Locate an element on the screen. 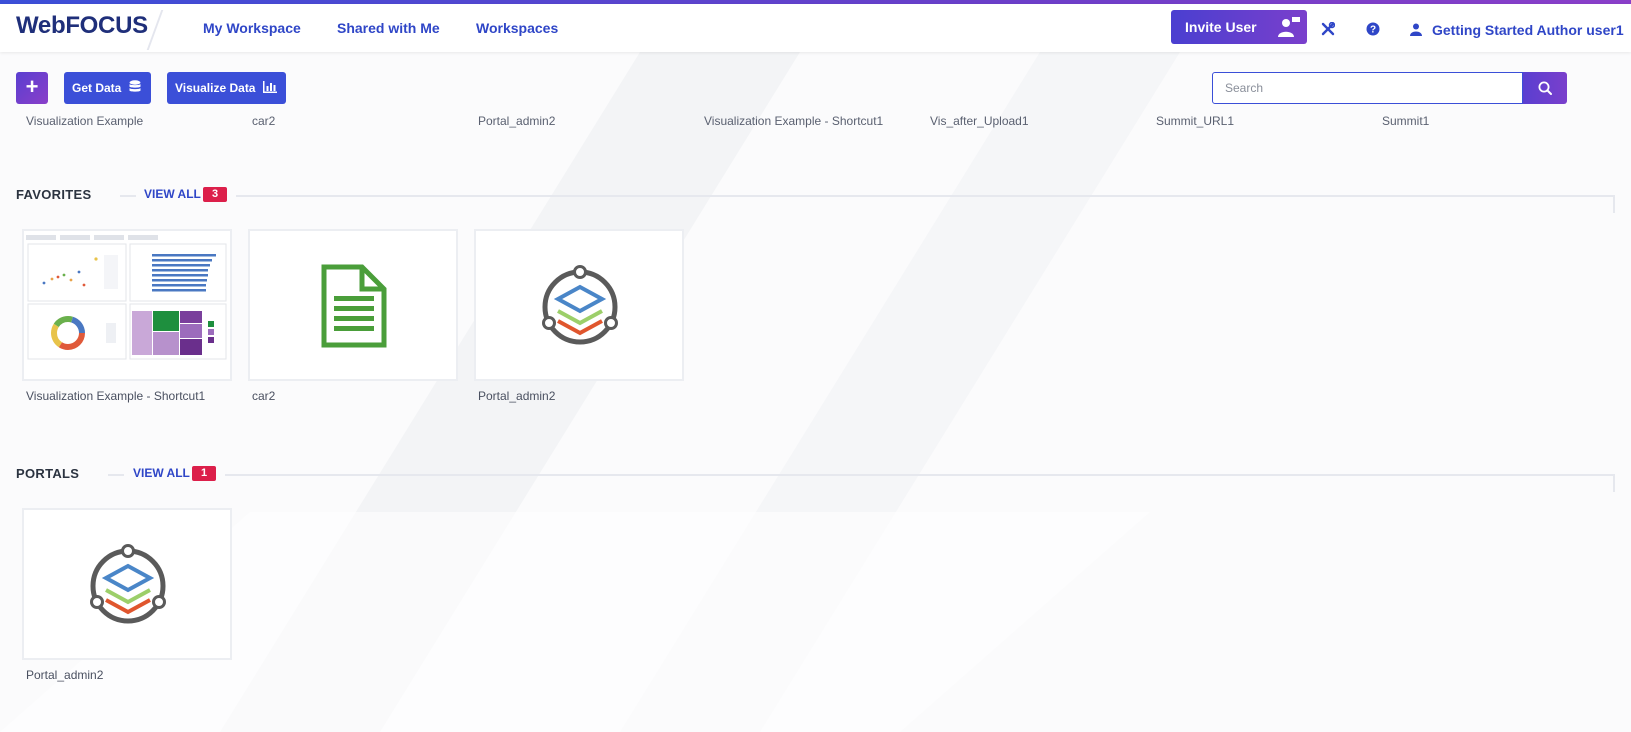 The width and height of the screenshot is (1631, 732). user-menu: Getting Started Author user1 is located at coordinates (1517, 30).